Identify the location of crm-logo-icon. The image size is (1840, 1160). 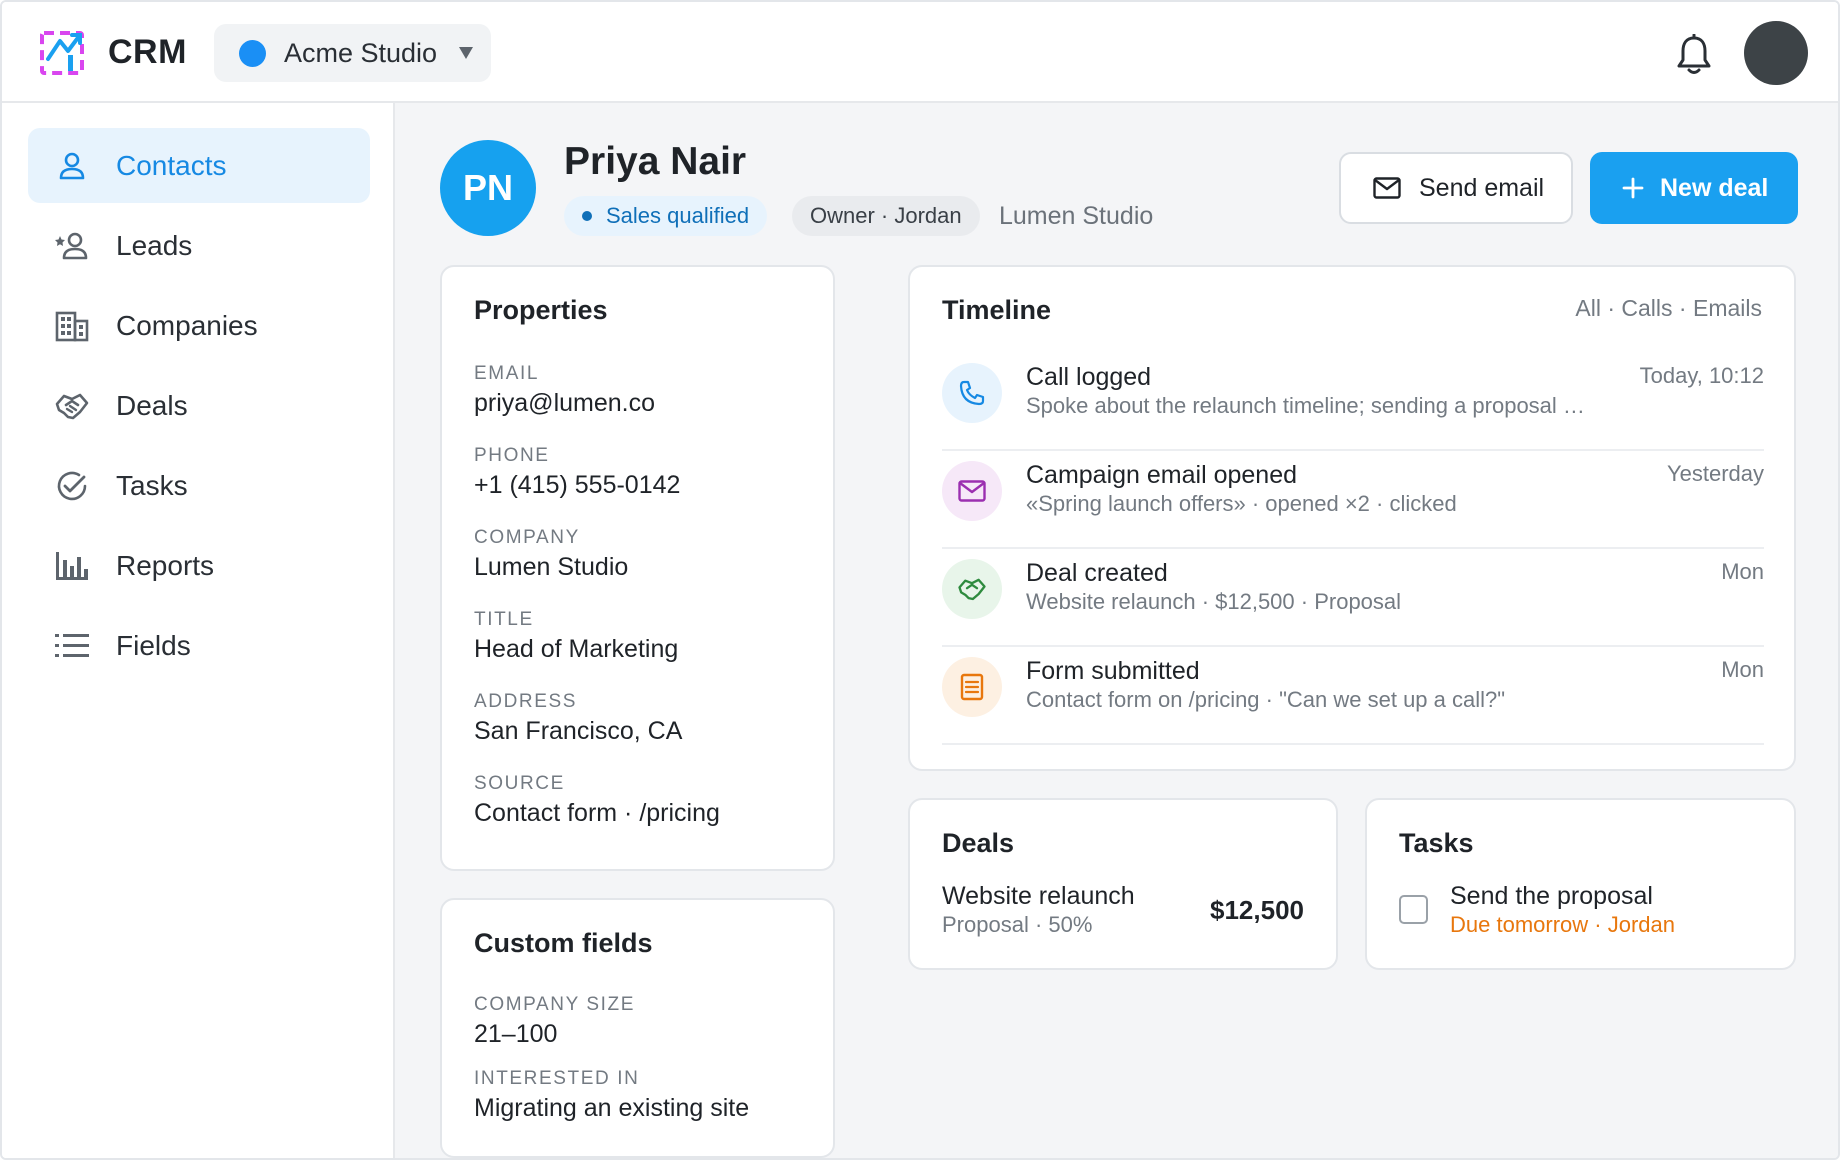
(62, 53).